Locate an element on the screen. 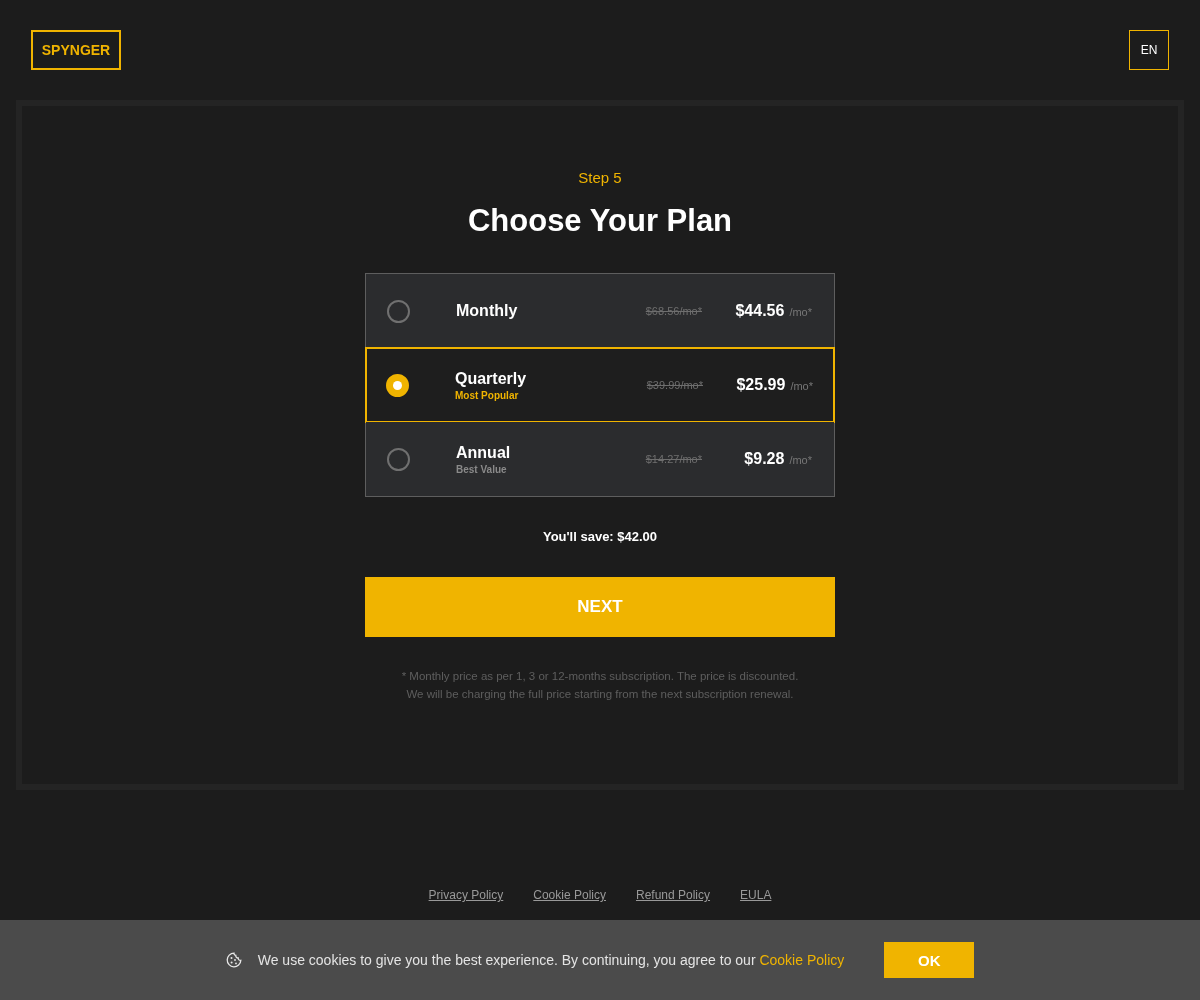 Image resolution: width=1200 pixels, height=1000 pixels. savings-text: You'll save: $42.00 is located at coordinates (600, 537).